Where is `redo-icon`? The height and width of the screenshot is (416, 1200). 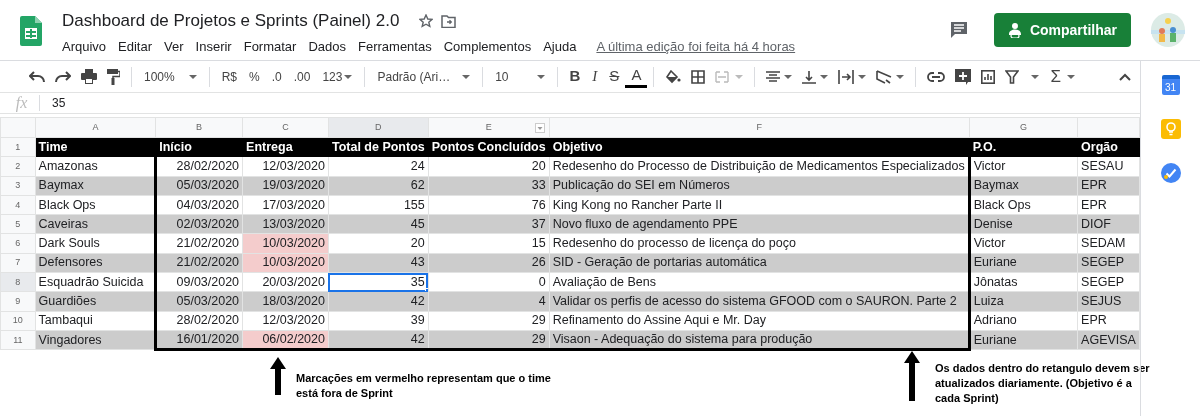 redo-icon is located at coordinates (63, 76).